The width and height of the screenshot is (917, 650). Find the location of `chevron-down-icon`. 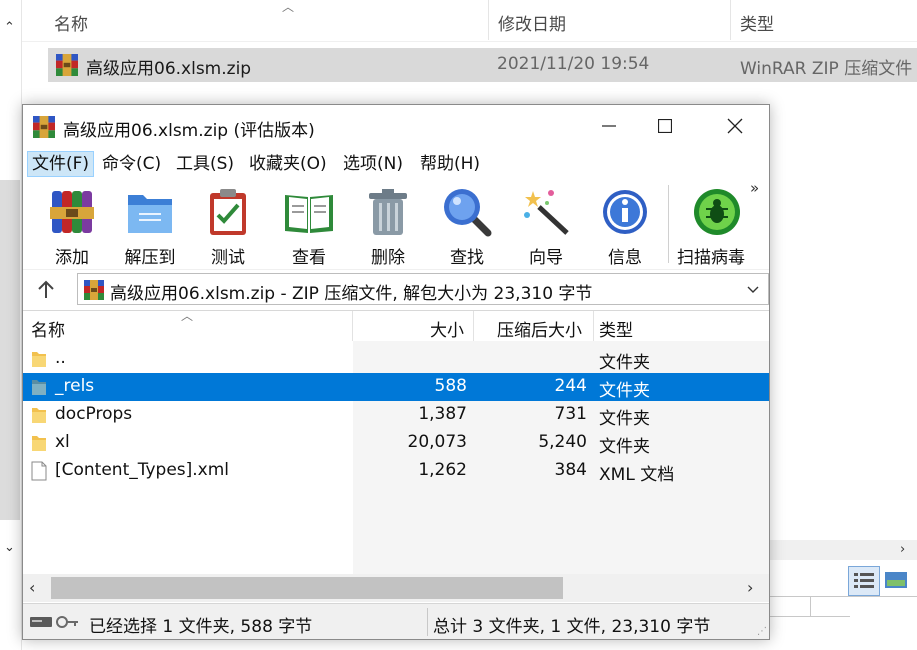

chevron-down-icon is located at coordinates (753, 289).